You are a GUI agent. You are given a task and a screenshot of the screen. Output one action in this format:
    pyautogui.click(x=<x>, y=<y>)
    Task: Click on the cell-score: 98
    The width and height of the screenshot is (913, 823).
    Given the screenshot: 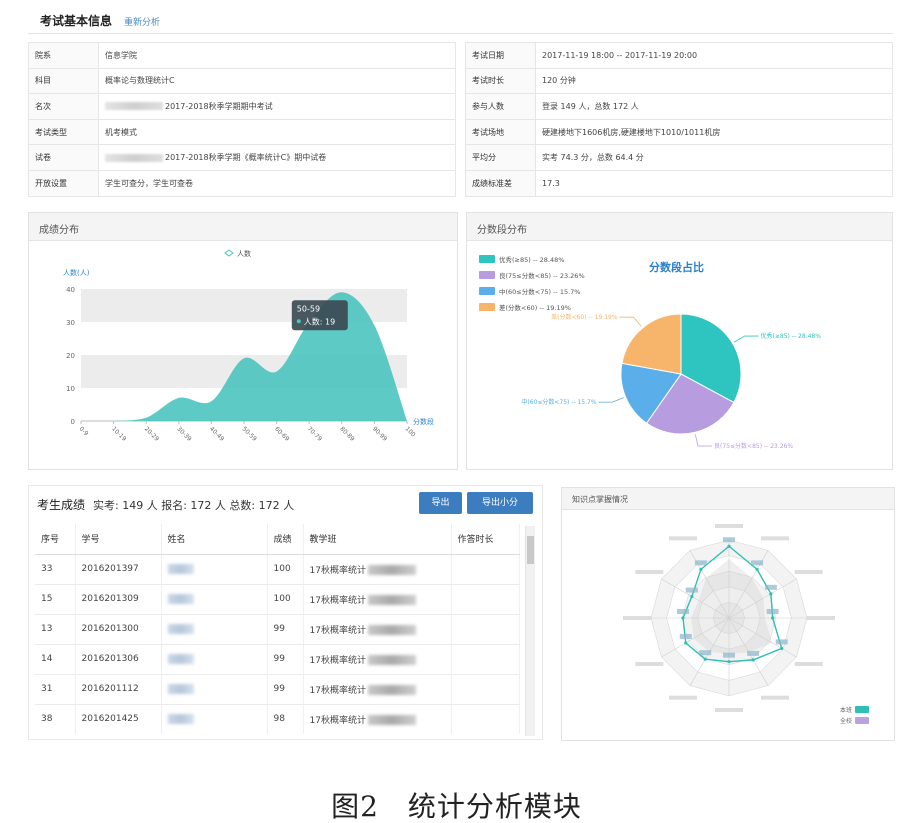 What is the action you would take?
    pyautogui.click(x=285, y=718)
    